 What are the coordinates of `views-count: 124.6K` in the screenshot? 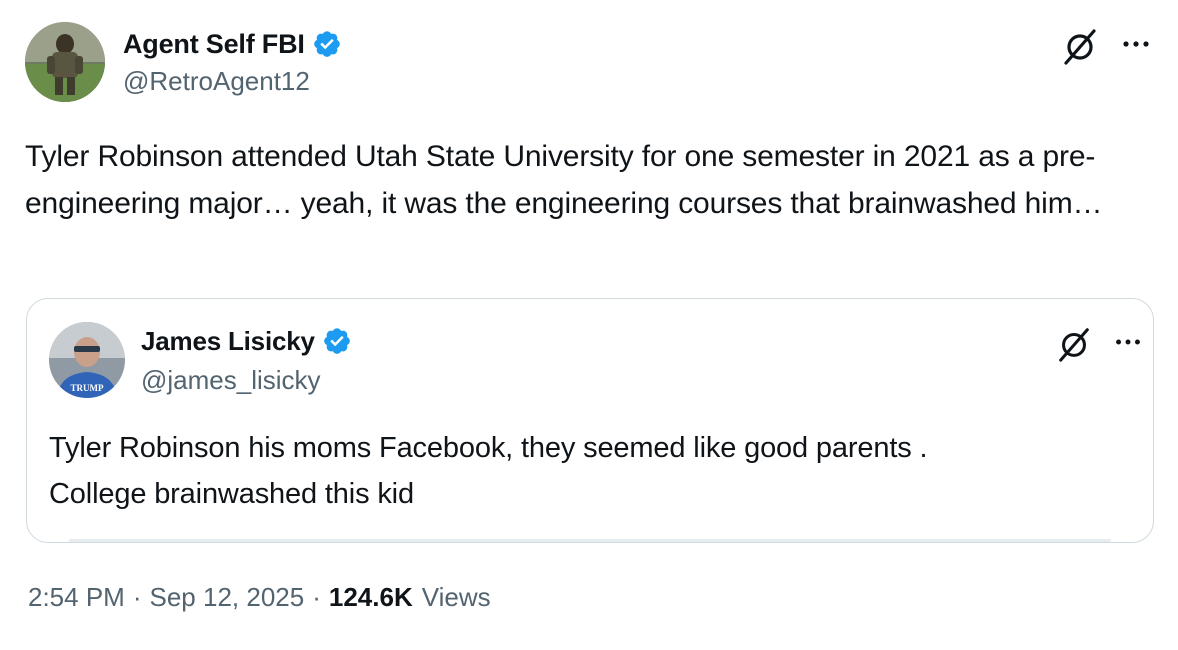 It's located at (371, 597).